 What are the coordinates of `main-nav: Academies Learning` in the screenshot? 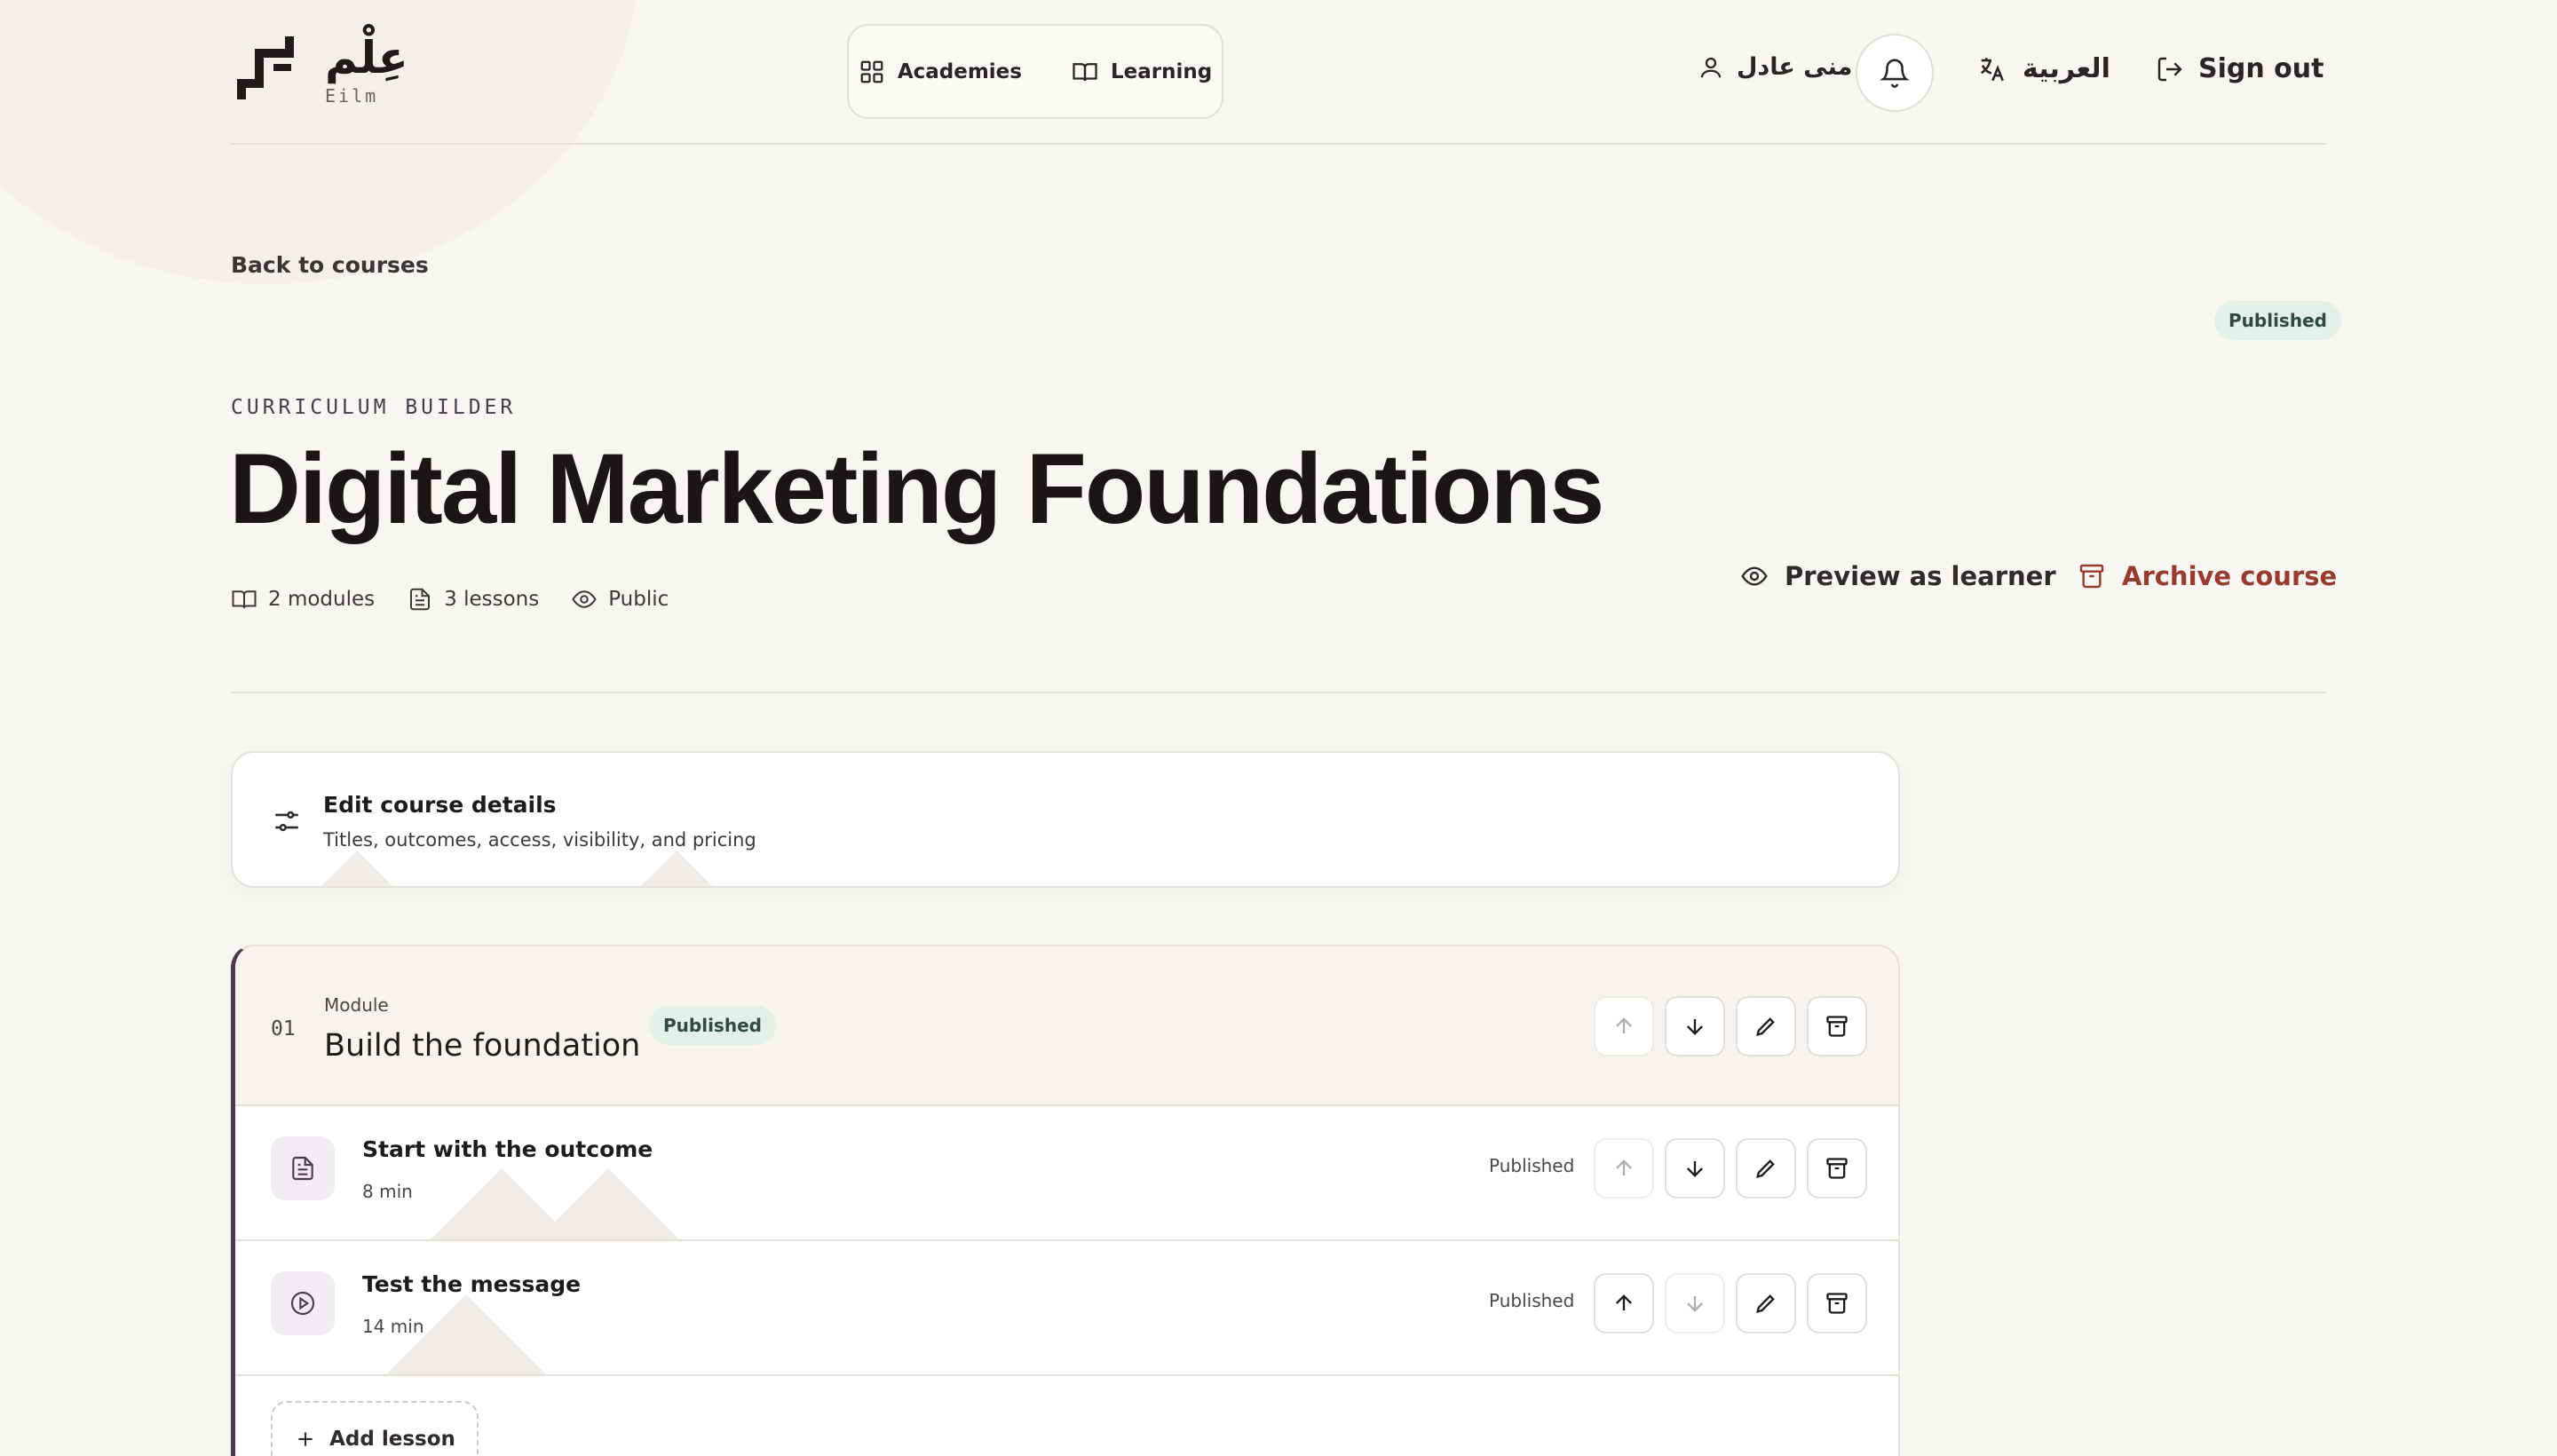 It's located at (1035, 71).